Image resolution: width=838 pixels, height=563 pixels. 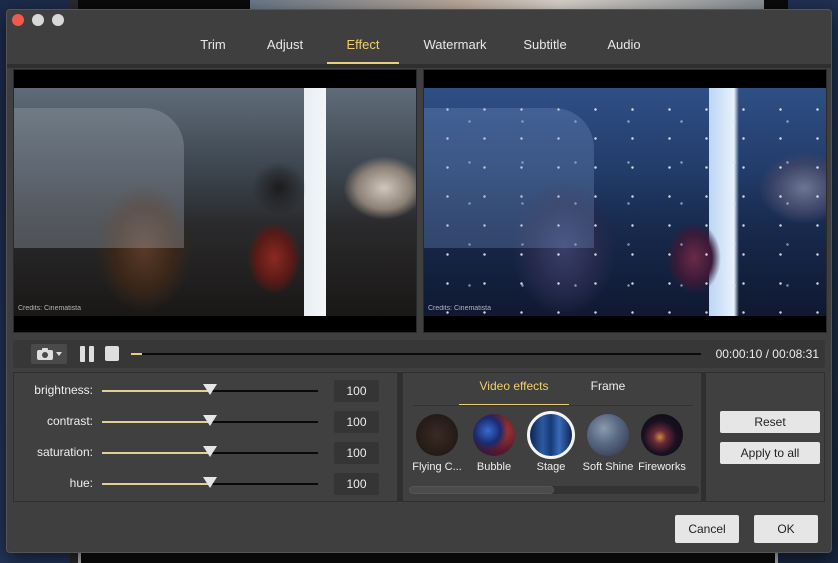 I want to click on tab-subtitle: Subtitle, so click(x=545, y=48).